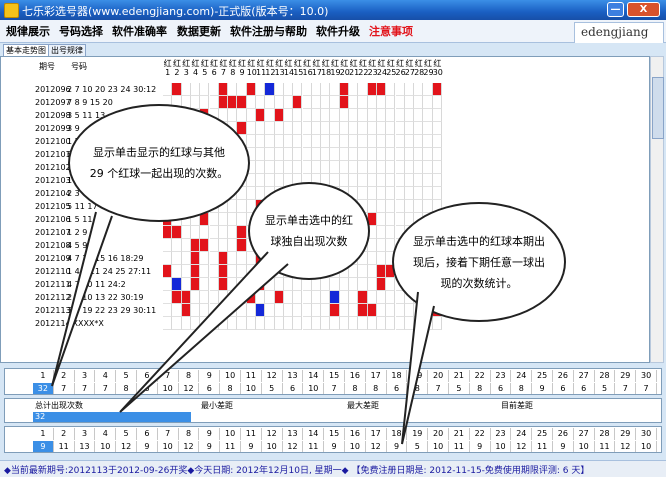 The width and height of the screenshot is (666, 477). I want to click on tail-single-count, so click(204, 332).